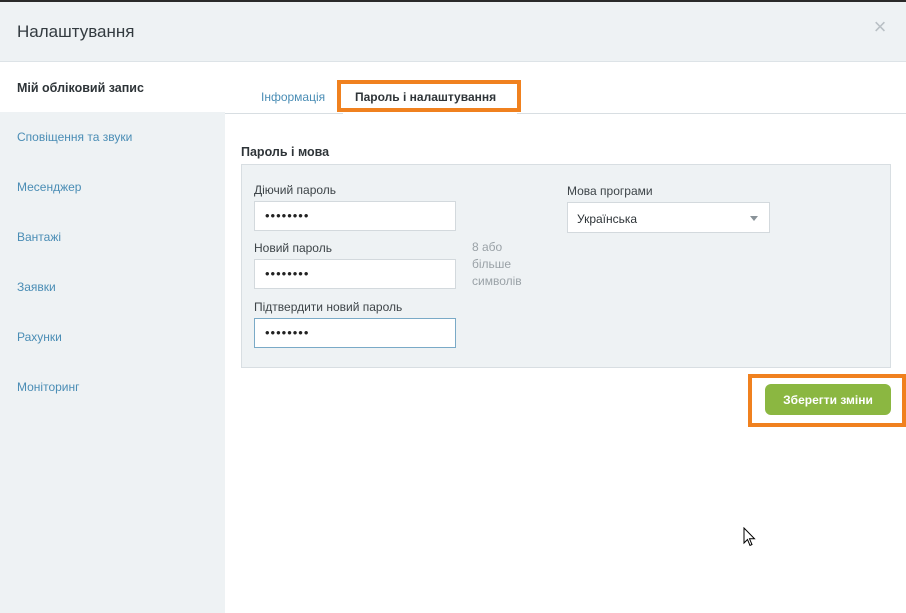 Image resolution: width=906 pixels, height=613 pixels. I want to click on tab-label: Пароль і налаштування, so click(426, 97).